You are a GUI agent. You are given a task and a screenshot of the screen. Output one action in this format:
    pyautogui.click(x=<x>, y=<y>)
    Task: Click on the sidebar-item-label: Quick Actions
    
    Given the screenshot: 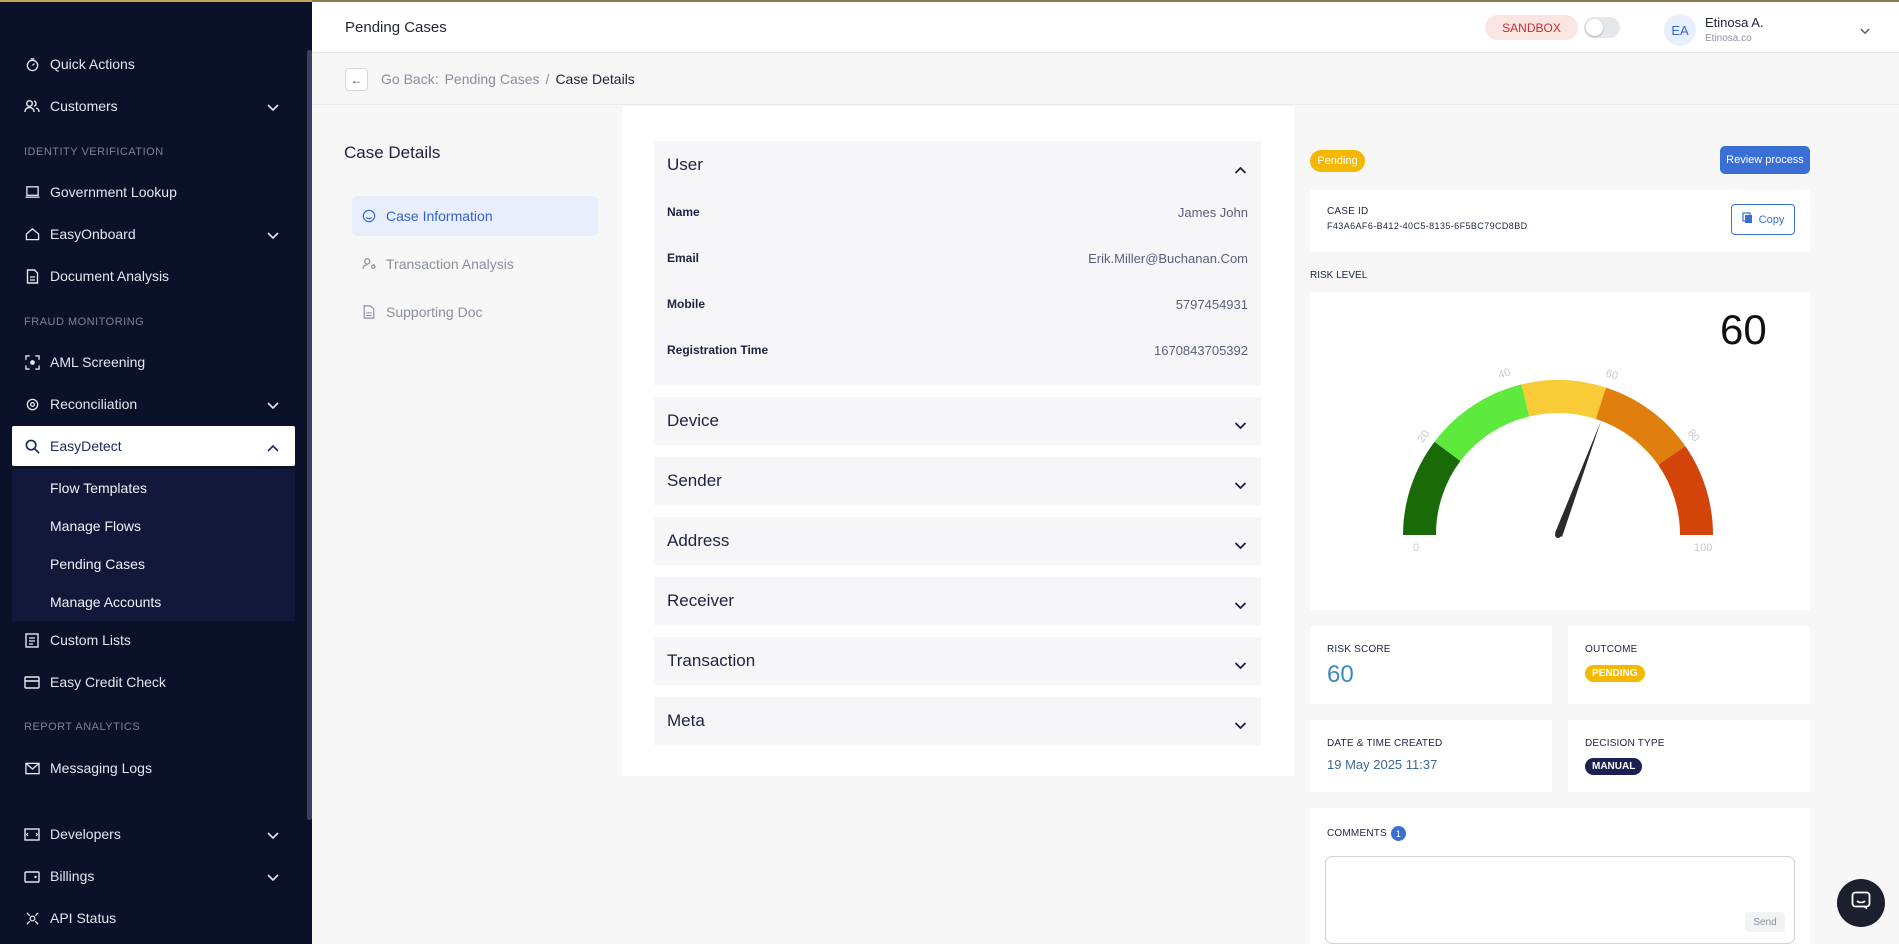 What is the action you would take?
    pyautogui.click(x=92, y=64)
    